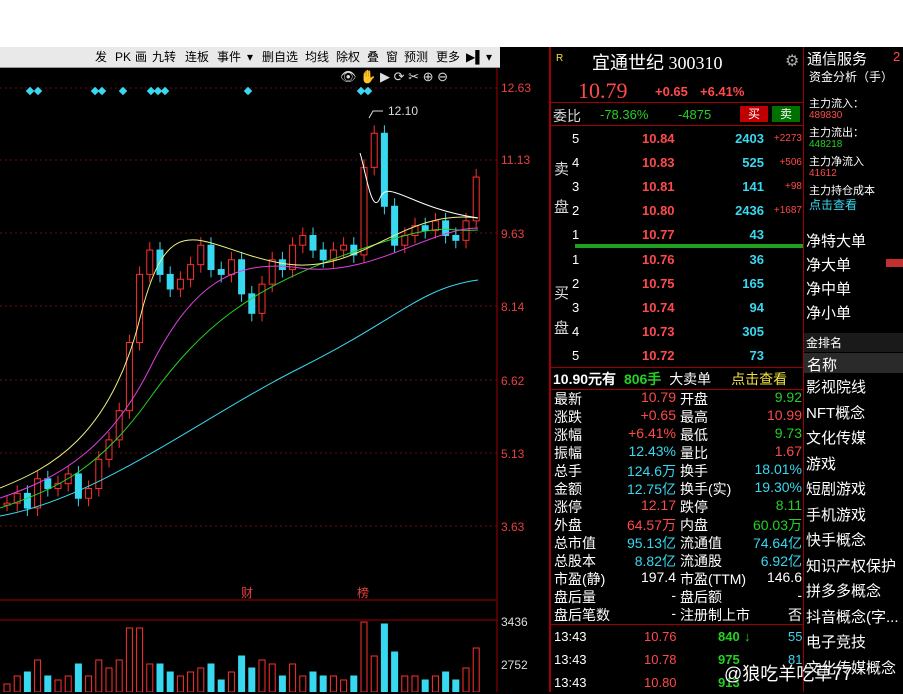 Image resolution: width=903 pixels, height=694 pixels. I want to click on ask-level: 3, so click(576, 186).